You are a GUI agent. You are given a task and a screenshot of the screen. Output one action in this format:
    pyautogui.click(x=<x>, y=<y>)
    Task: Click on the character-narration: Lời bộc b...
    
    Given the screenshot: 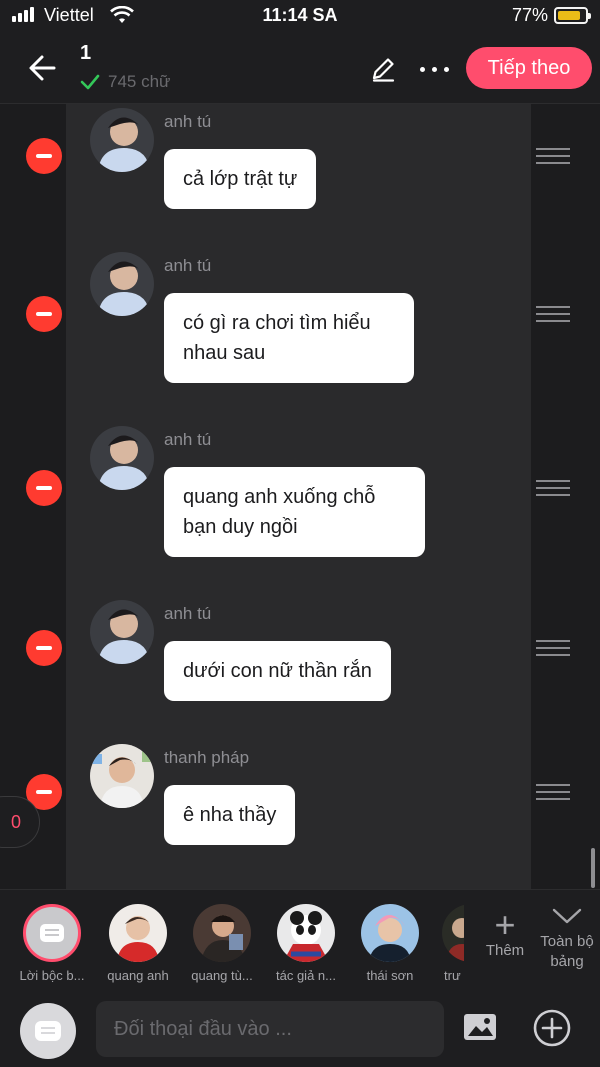 What is the action you would take?
    pyautogui.click(x=52, y=943)
    